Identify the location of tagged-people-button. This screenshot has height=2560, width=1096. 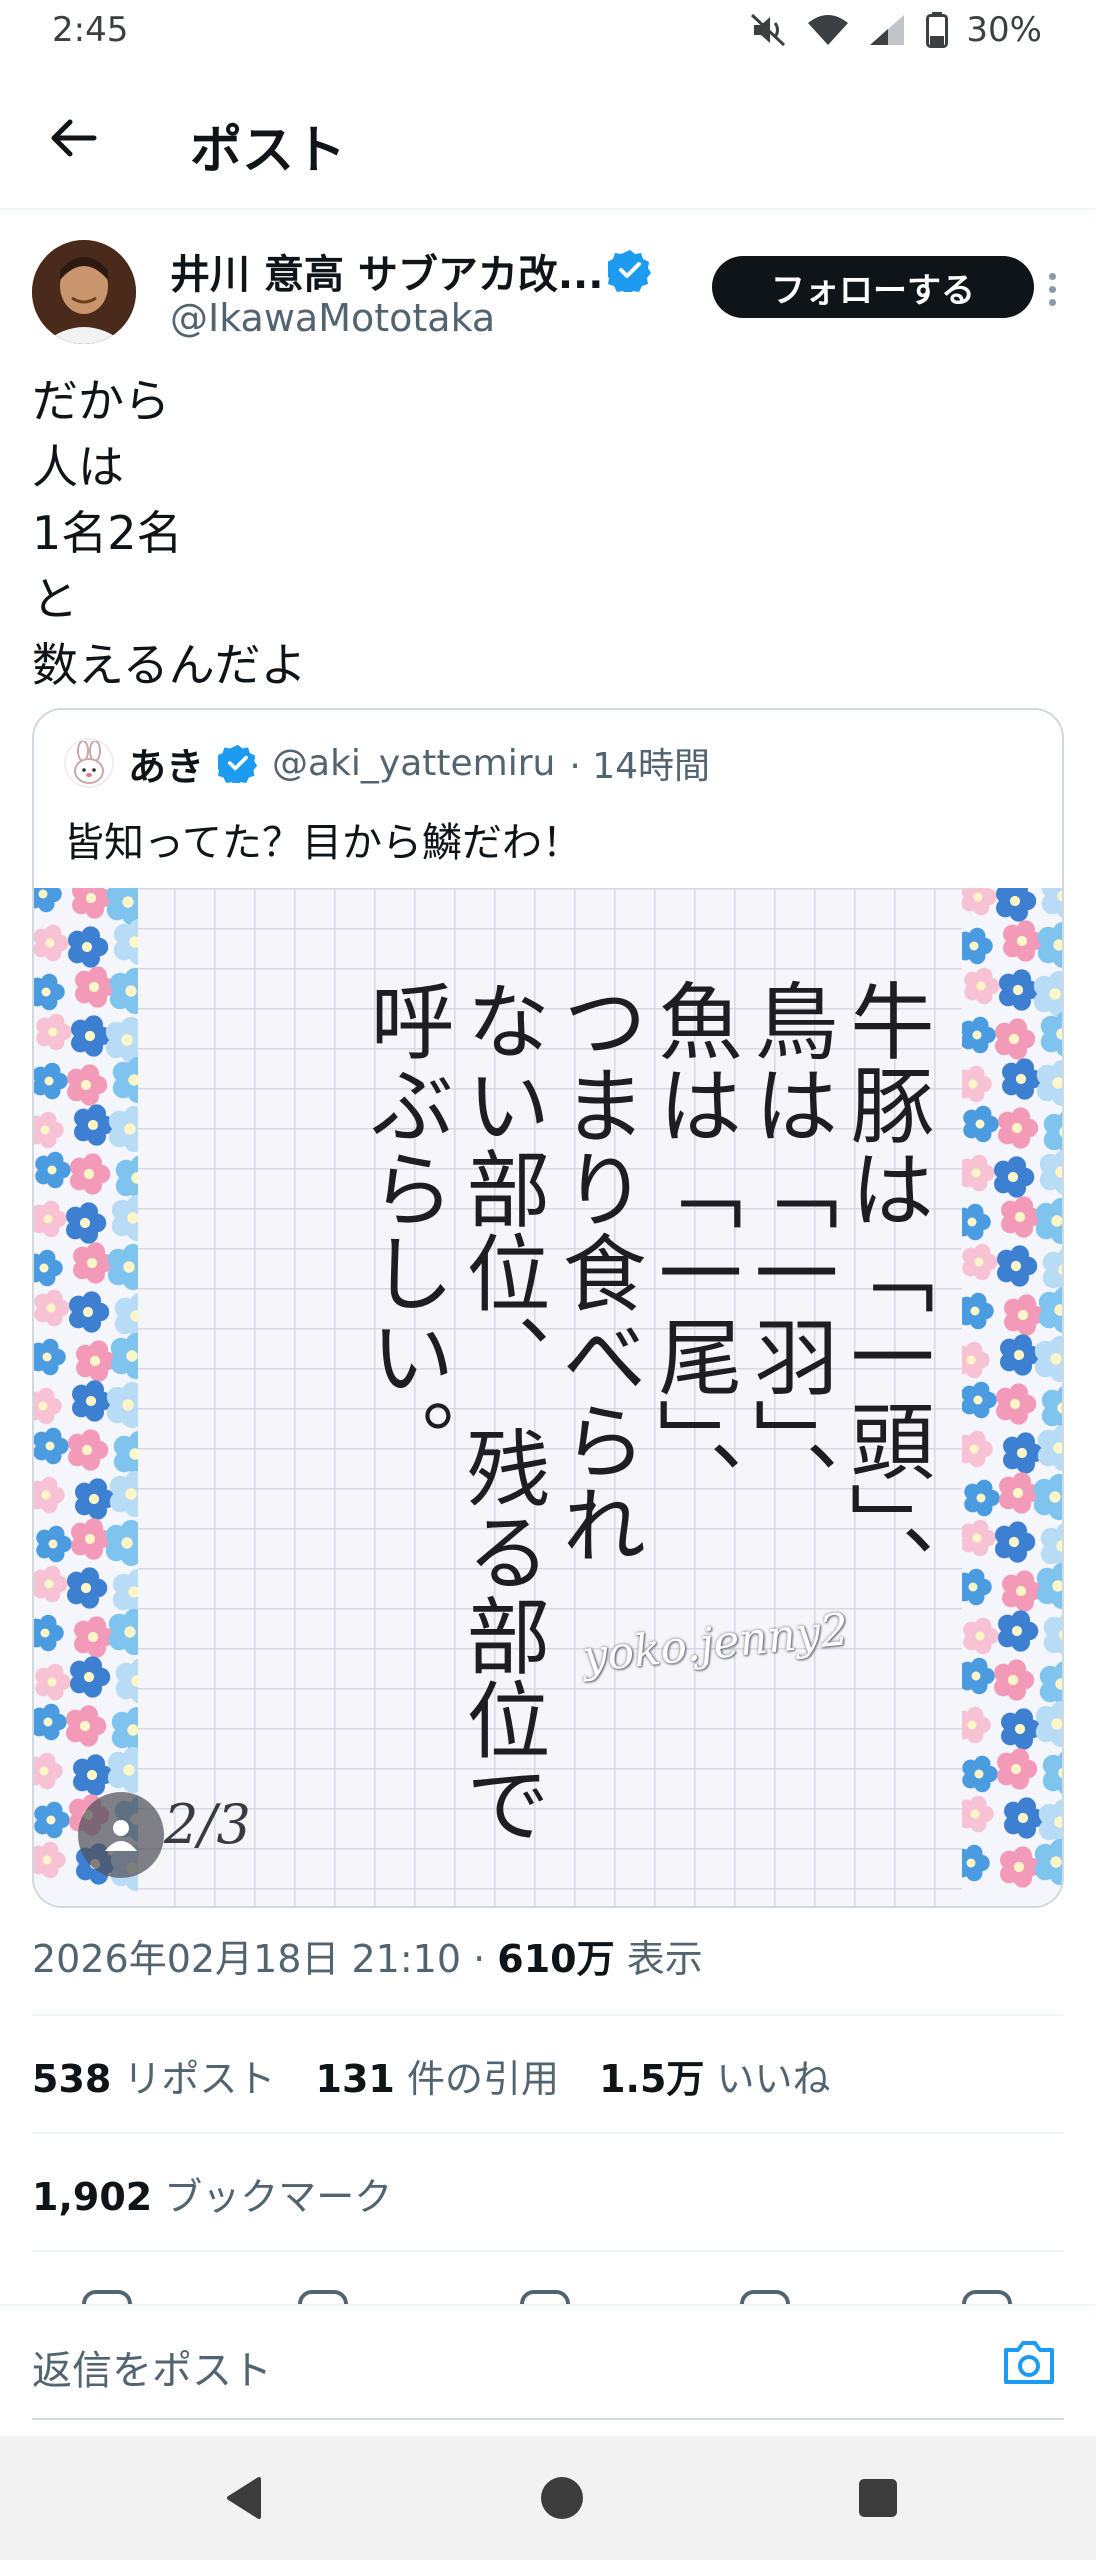
(121, 1835).